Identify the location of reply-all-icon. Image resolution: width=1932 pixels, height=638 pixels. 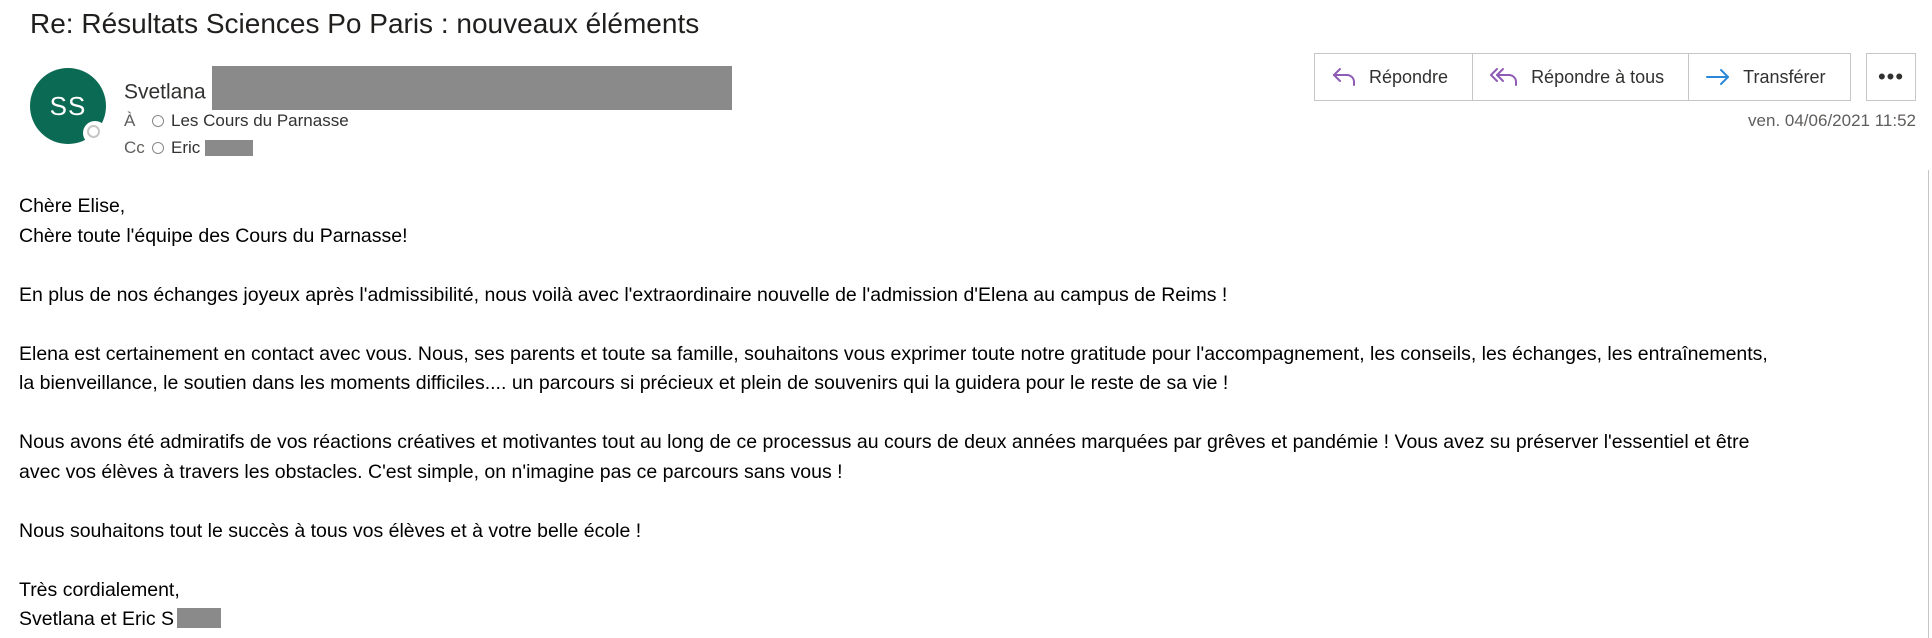
(1504, 77).